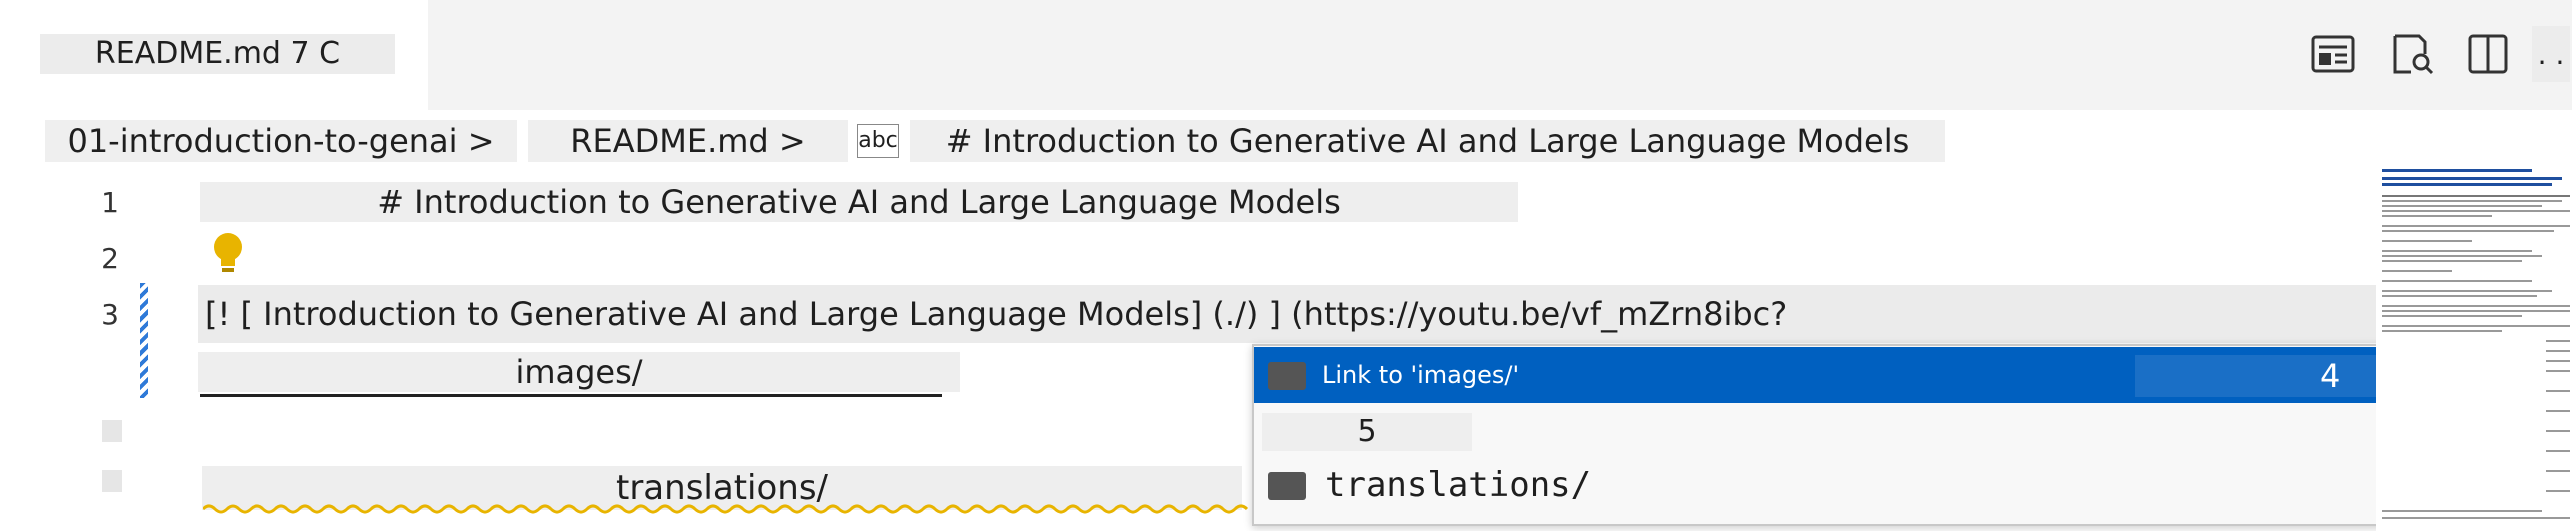 This screenshot has height=531, width=2572. I want to click on split-editor-icon, so click(2488, 54).